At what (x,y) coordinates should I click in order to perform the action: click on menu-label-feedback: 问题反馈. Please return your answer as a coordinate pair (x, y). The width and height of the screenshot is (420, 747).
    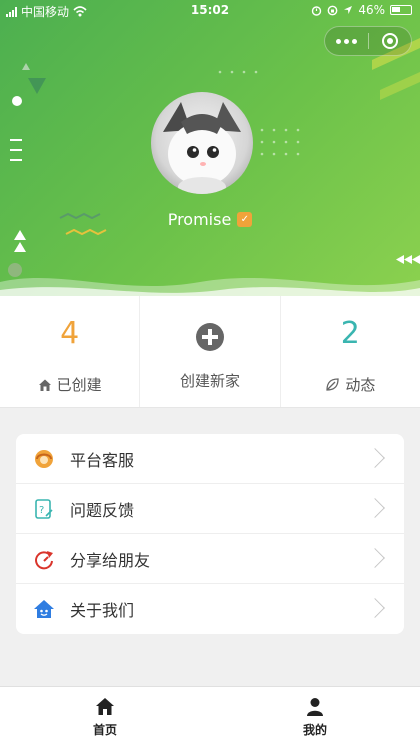
    Looking at the image, I should click on (102, 510).